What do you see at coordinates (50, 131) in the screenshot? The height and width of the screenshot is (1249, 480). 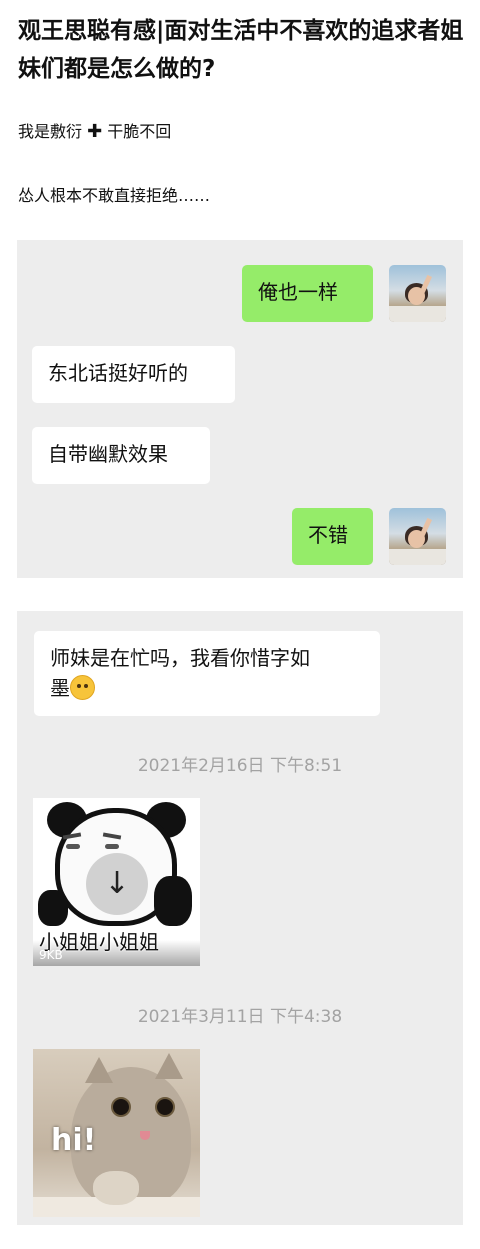 I see `paragraph-text-a: 我是敷衍` at bounding box center [50, 131].